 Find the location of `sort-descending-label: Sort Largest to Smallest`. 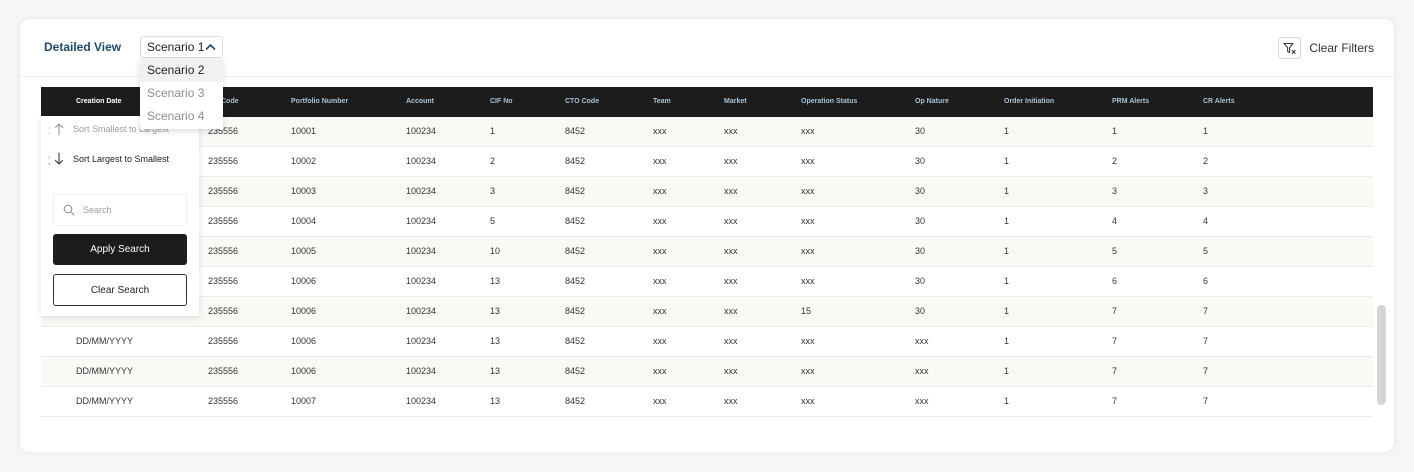

sort-descending-label: Sort Largest to Smallest is located at coordinates (121, 159).